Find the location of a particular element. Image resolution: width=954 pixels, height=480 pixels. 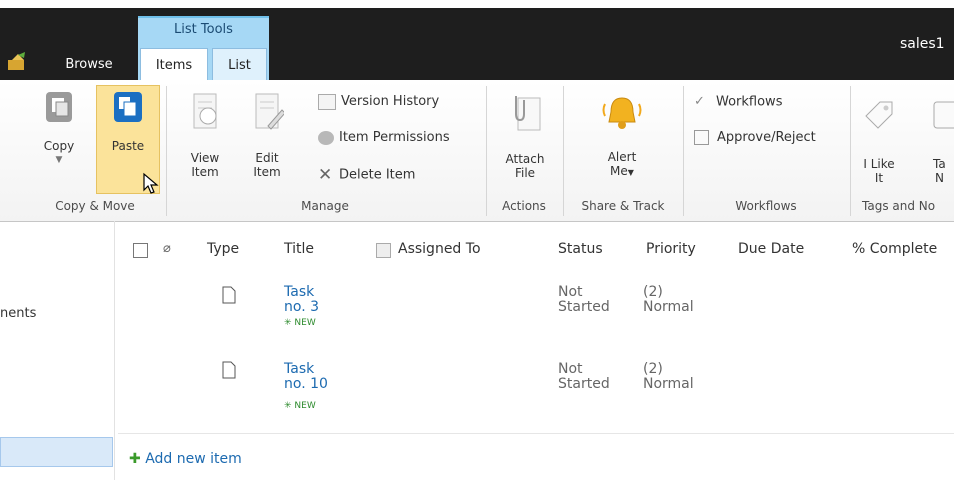

edit-item-label-1: Edit is located at coordinates (267, 158).